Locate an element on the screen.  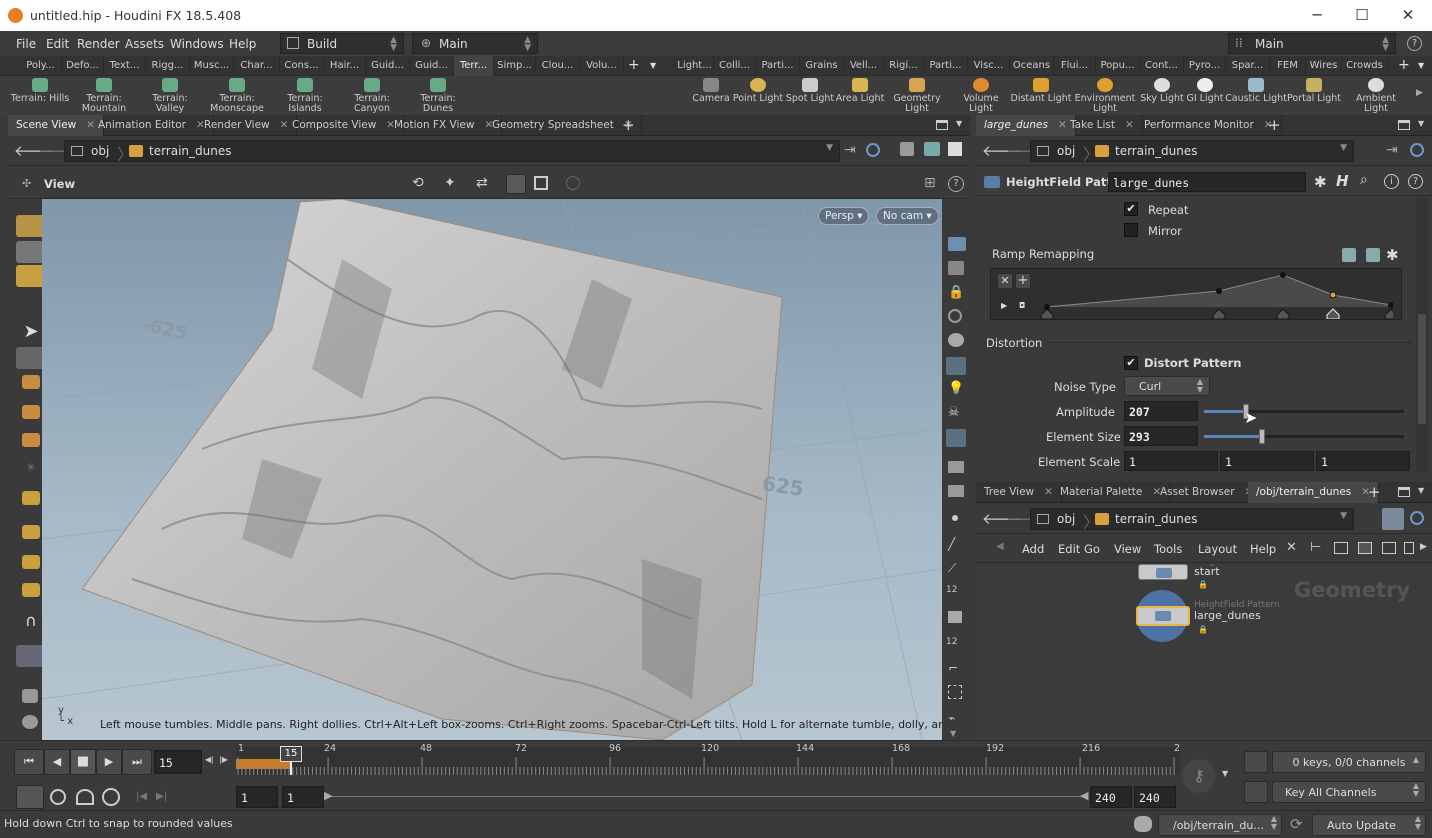
shelf-set-combo: ⊕ Main ▲ ▼ is located at coordinates (475, 43).